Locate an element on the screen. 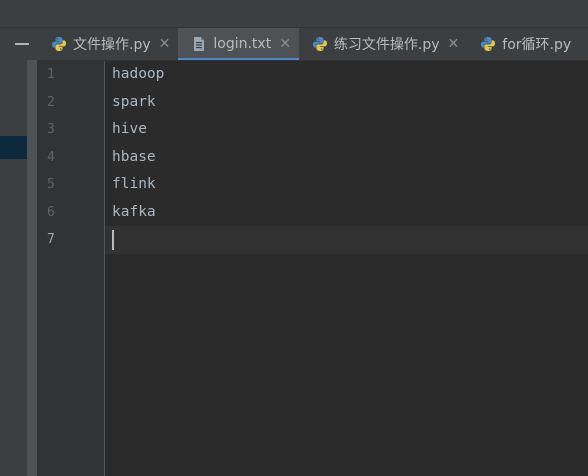 The height and width of the screenshot is (476, 588). line-number: 5 is located at coordinates (51, 184).